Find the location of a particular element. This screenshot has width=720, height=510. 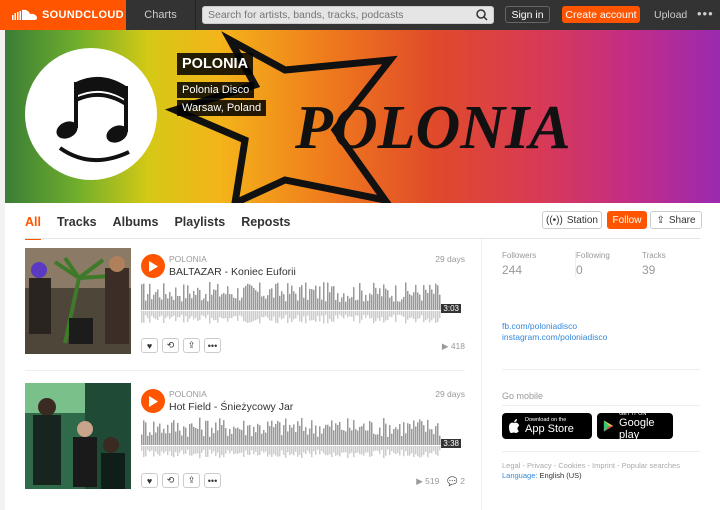

instagram-link: instagram.com/poloniadisco is located at coordinates (554, 337).